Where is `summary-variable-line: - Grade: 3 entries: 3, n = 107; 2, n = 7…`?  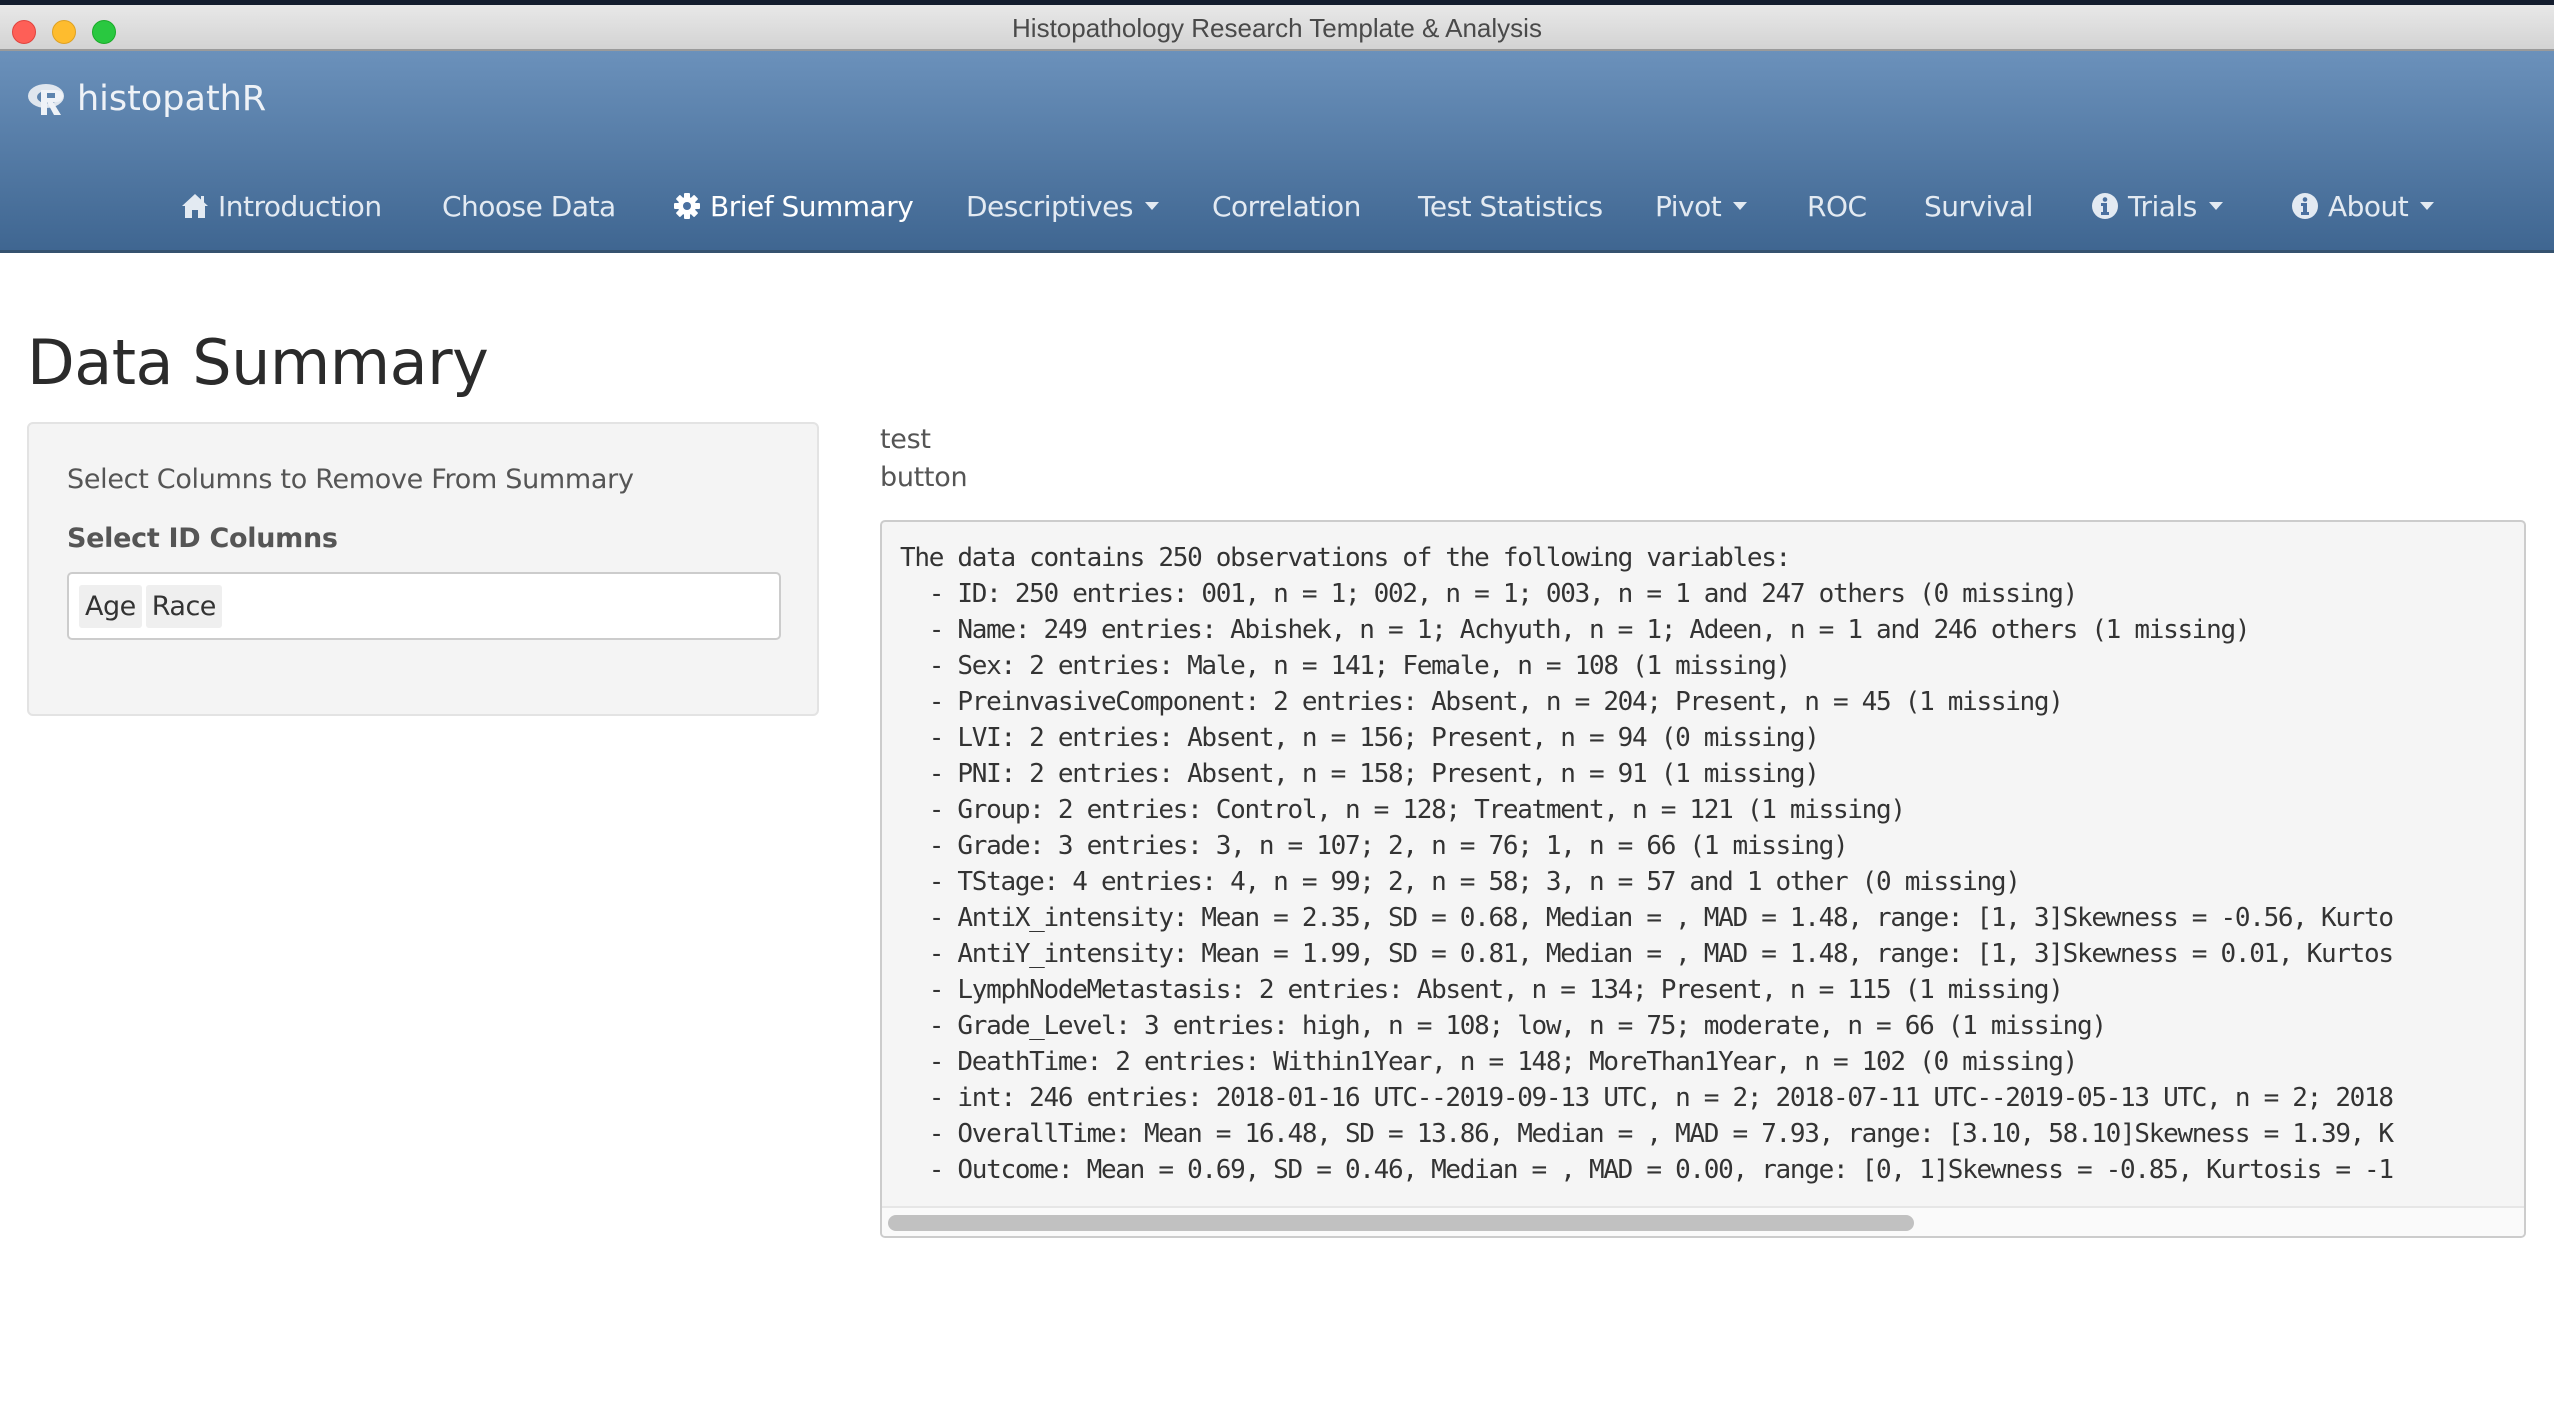
summary-variable-line: - Grade: 3 entries: 3, n = 107; 2, n = 7… is located at coordinates (1374, 846).